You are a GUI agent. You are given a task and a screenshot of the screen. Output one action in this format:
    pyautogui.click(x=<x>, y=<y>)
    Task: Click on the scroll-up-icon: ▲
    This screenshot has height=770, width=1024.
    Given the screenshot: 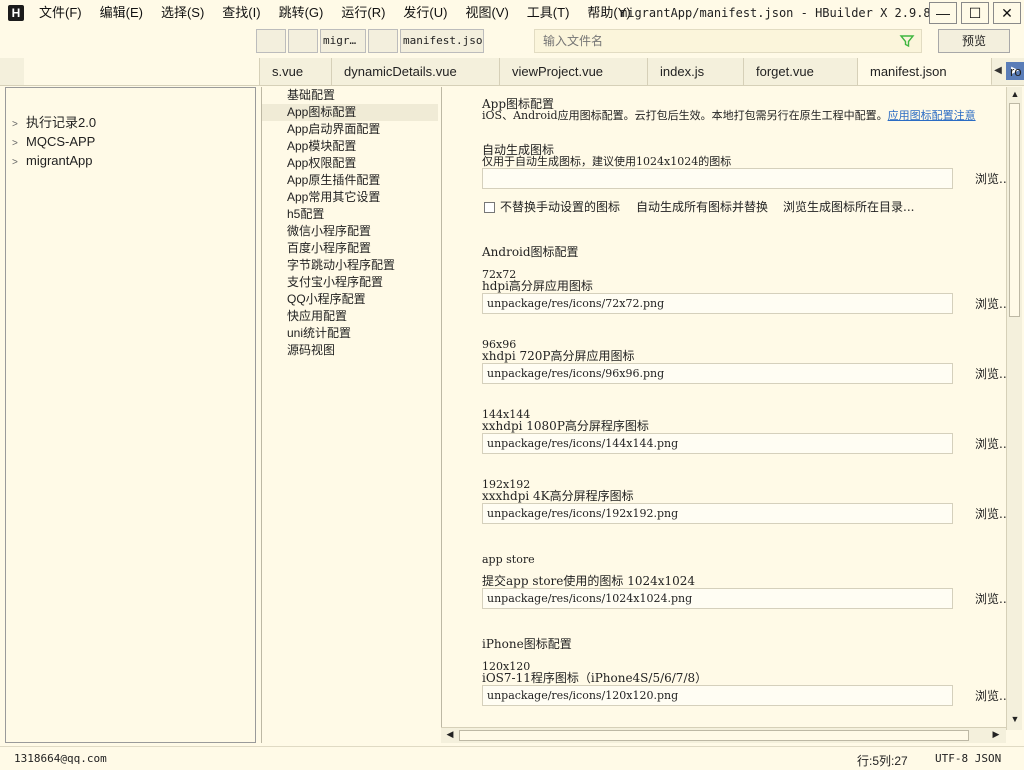 What is the action you would take?
    pyautogui.click(x=1015, y=94)
    